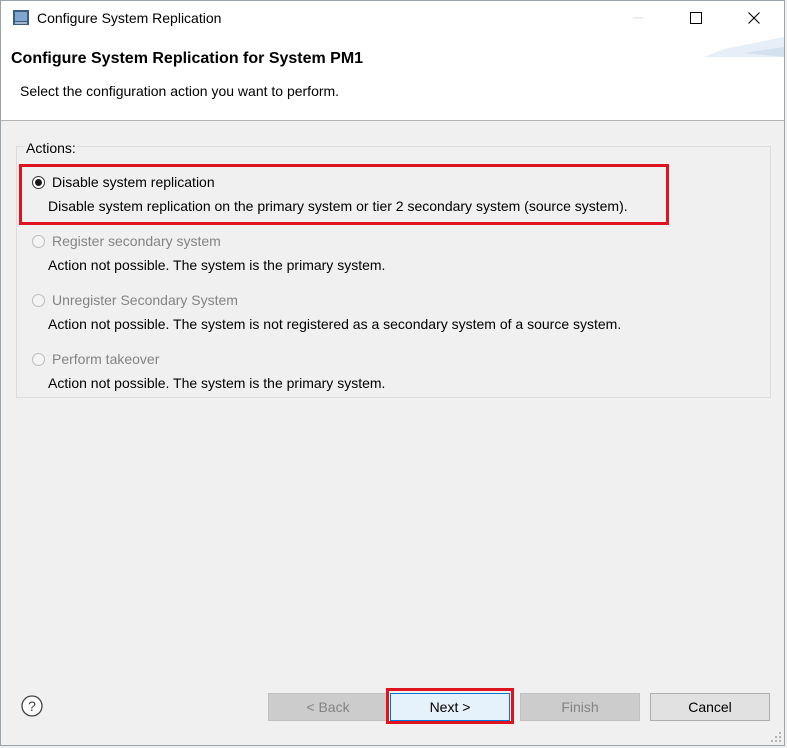 The image size is (787, 748). I want to click on help-icon: ?, so click(32, 706).